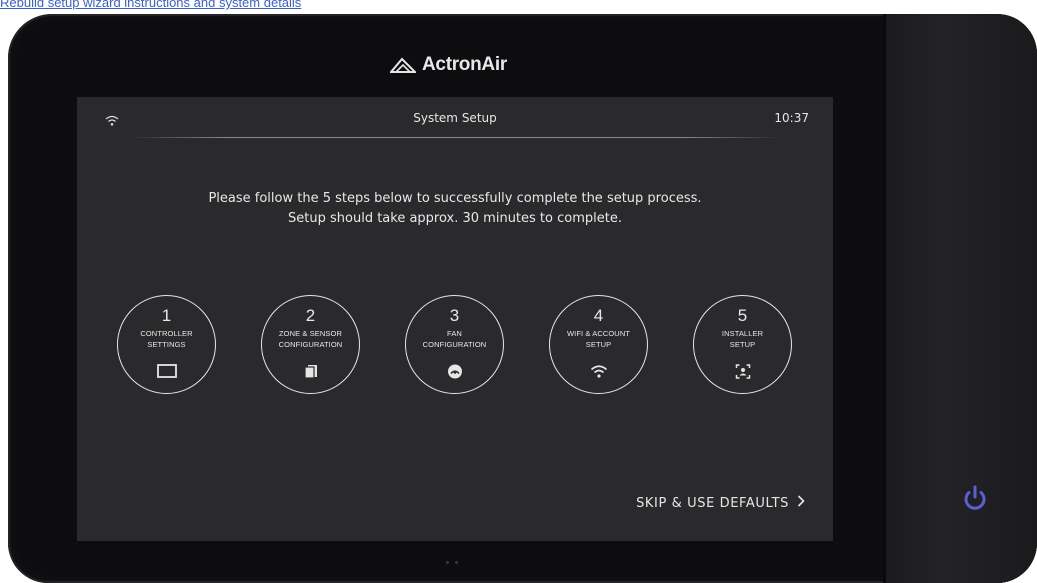 This screenshot has height=583, width=1037. I want to click on bezel-divider, so click(884, 298).